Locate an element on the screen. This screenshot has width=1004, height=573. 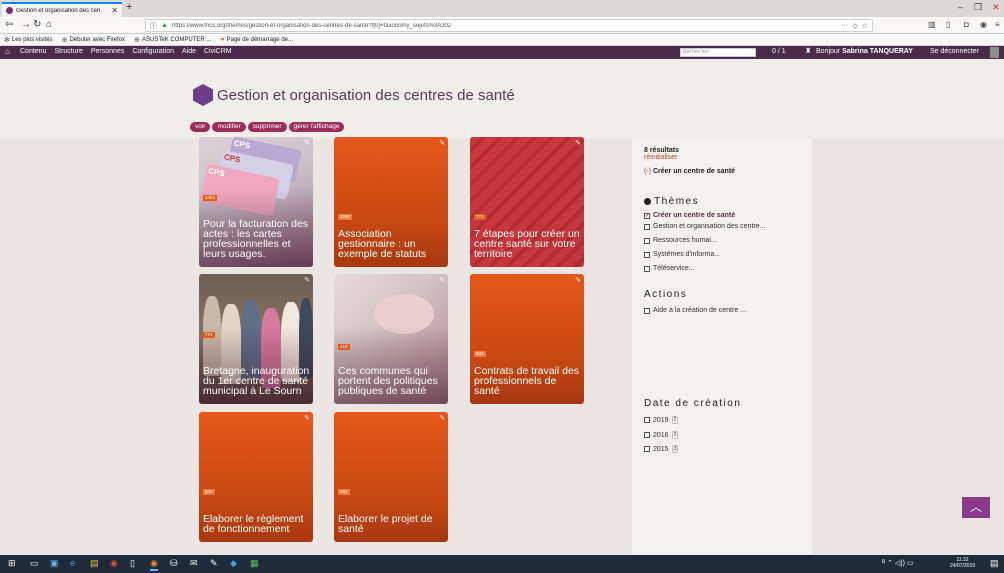
bookmark-item: ✻ Les plus visités is located at coordinates (28, 40).